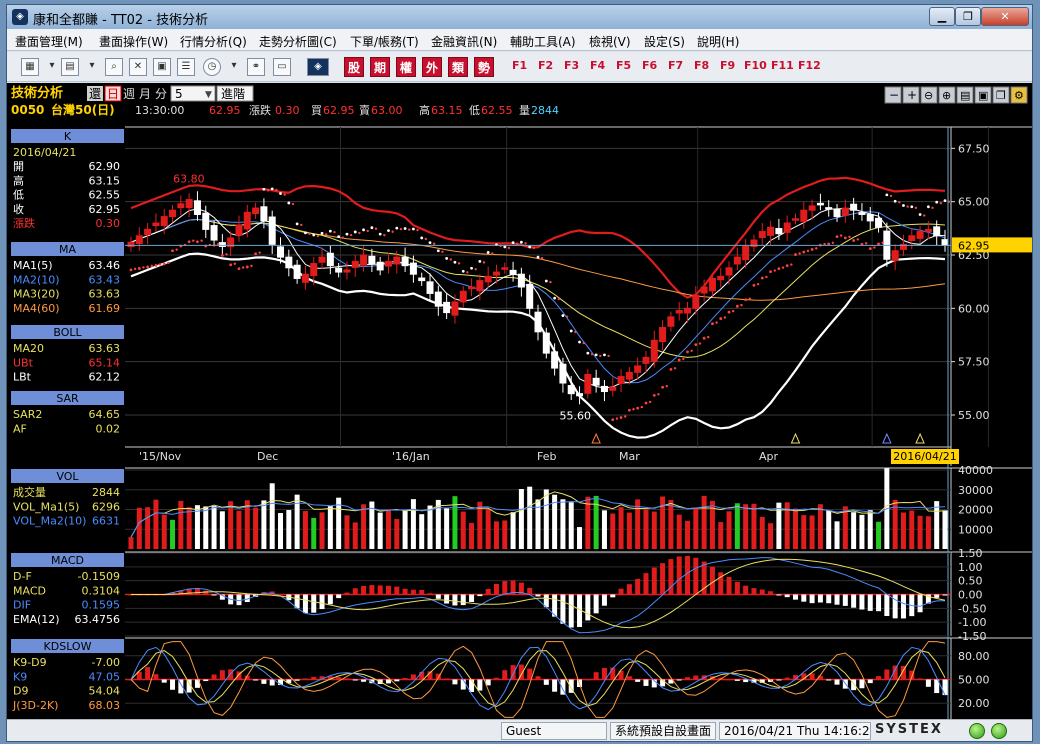 The width and height of the screenshot is (1040, 744). Describe the element at coordinates (519, 17) in the screenshot. I see `title-bar: ◈ 康和全都賺 - TT02 - 技術分析 ▁ ❐ ✕` at that location.